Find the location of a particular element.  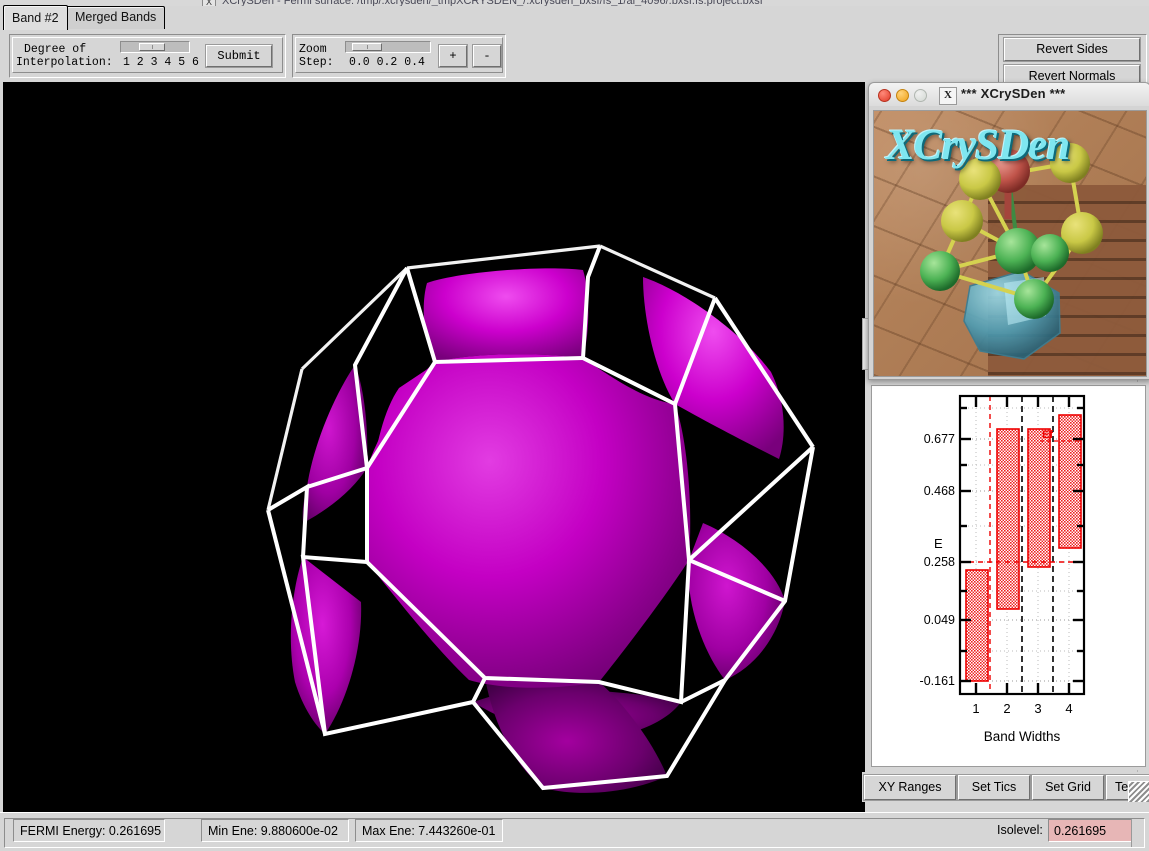

xtick-1: 2 is located at coordinates (1006, 708).